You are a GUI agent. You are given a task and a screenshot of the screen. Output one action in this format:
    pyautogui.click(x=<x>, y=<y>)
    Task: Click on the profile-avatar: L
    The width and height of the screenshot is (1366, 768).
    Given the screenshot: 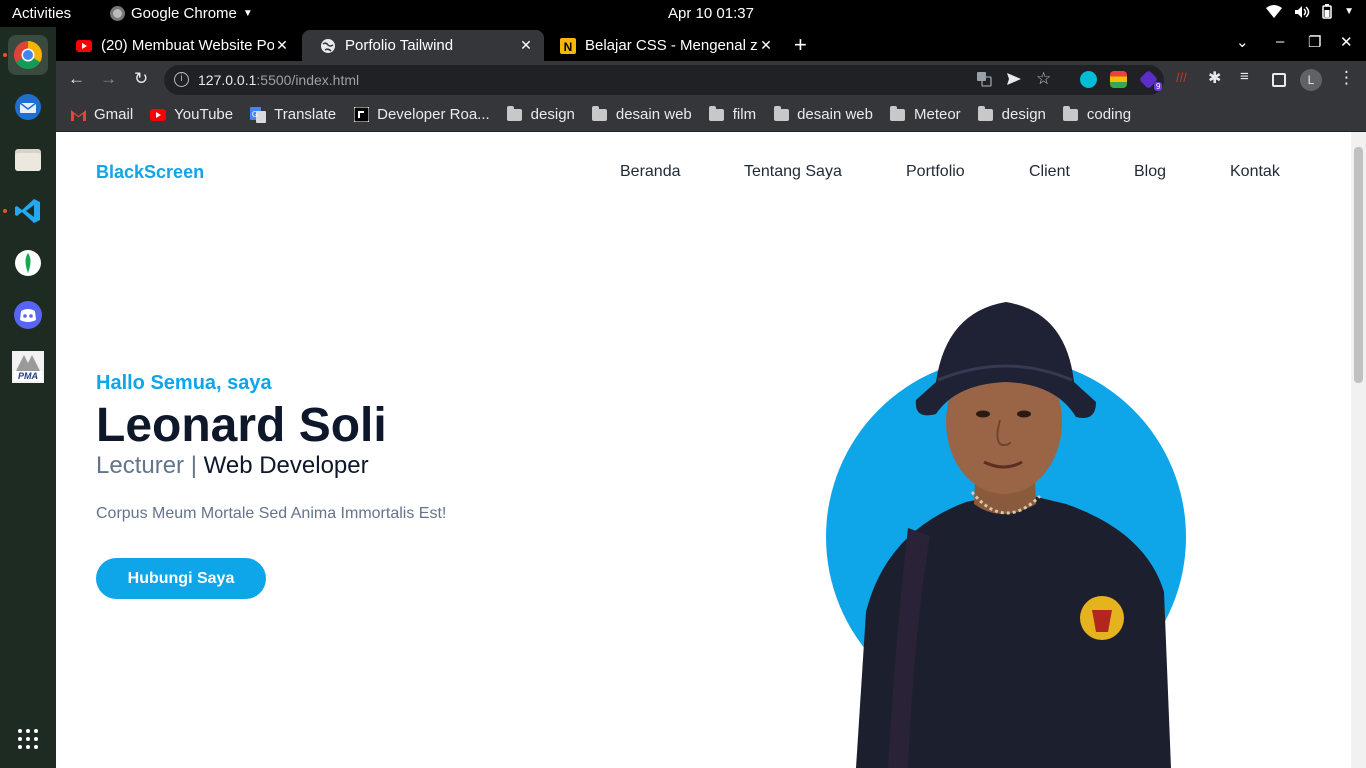 What is the action you would take?
    pyautogui.click(x=1311, y=80)
    